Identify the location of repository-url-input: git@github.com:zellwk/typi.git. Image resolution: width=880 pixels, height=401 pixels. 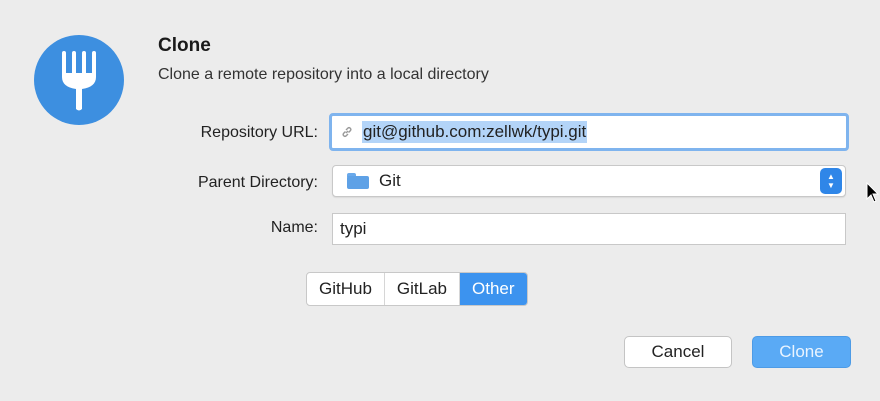
(589, 132).